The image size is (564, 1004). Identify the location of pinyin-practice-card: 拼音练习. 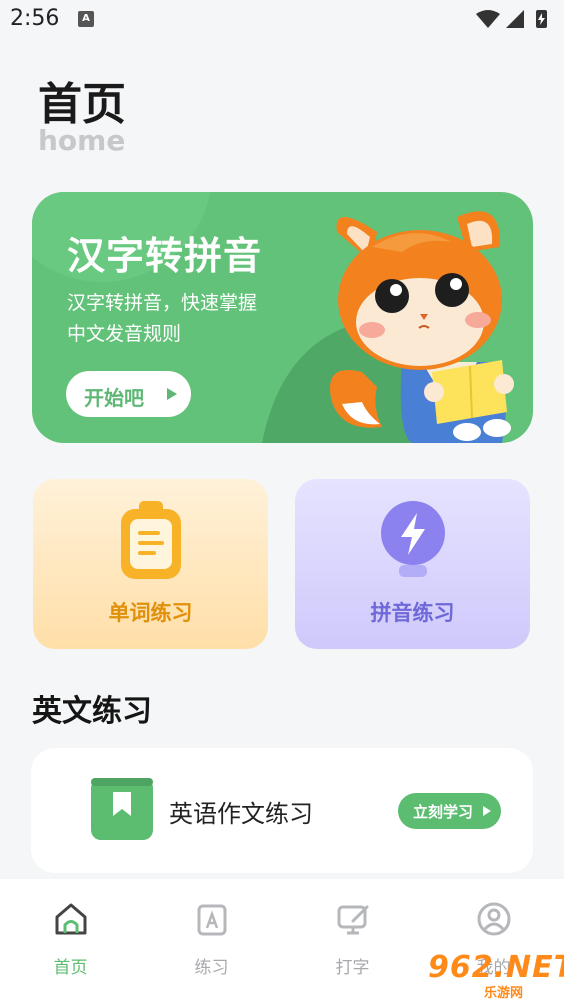
(412, 564).